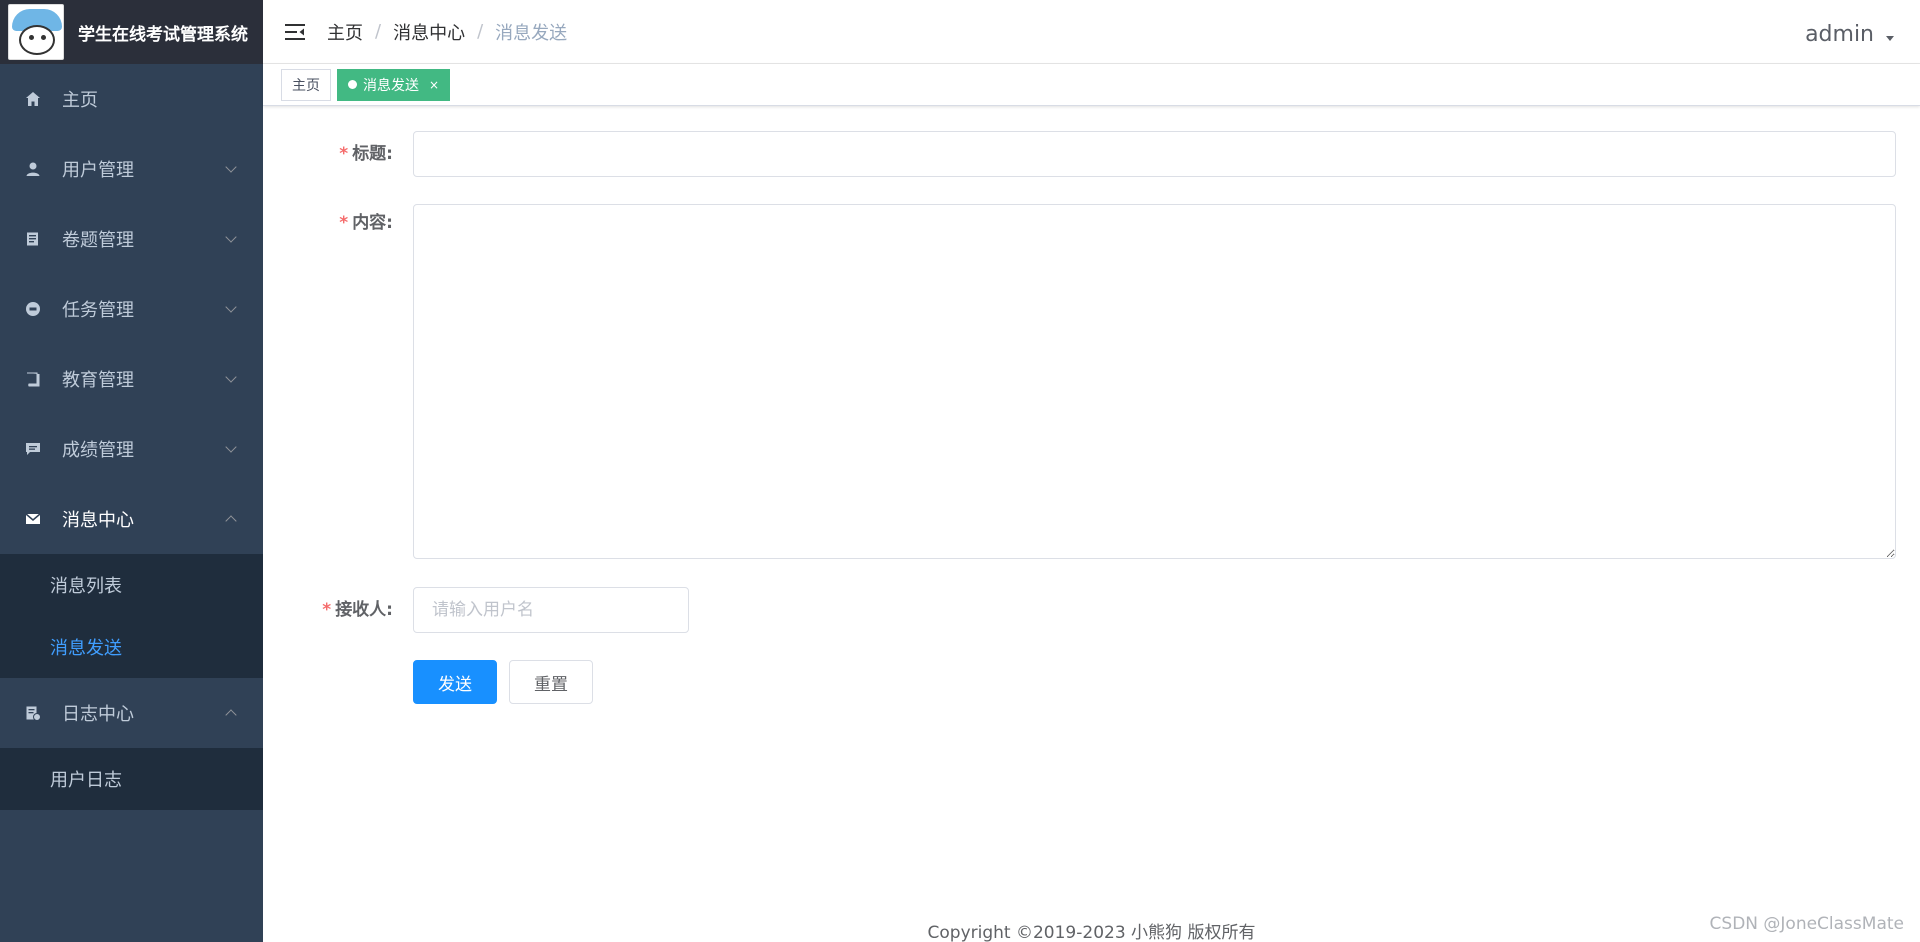 The image size is (1920, 942). Describe the element at coordinates (33, 519) in the screenshot. I see `mail-icon` at that location.